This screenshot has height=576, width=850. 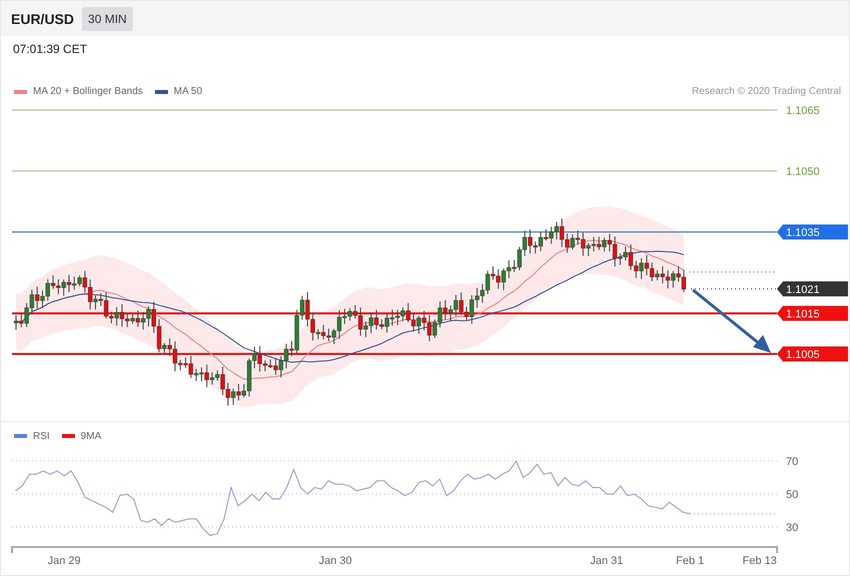 What do you see at coordinates (42, 18) in the screenshot?
I see `symbol-title: EUR/USD` at bounding box center [42, 18].